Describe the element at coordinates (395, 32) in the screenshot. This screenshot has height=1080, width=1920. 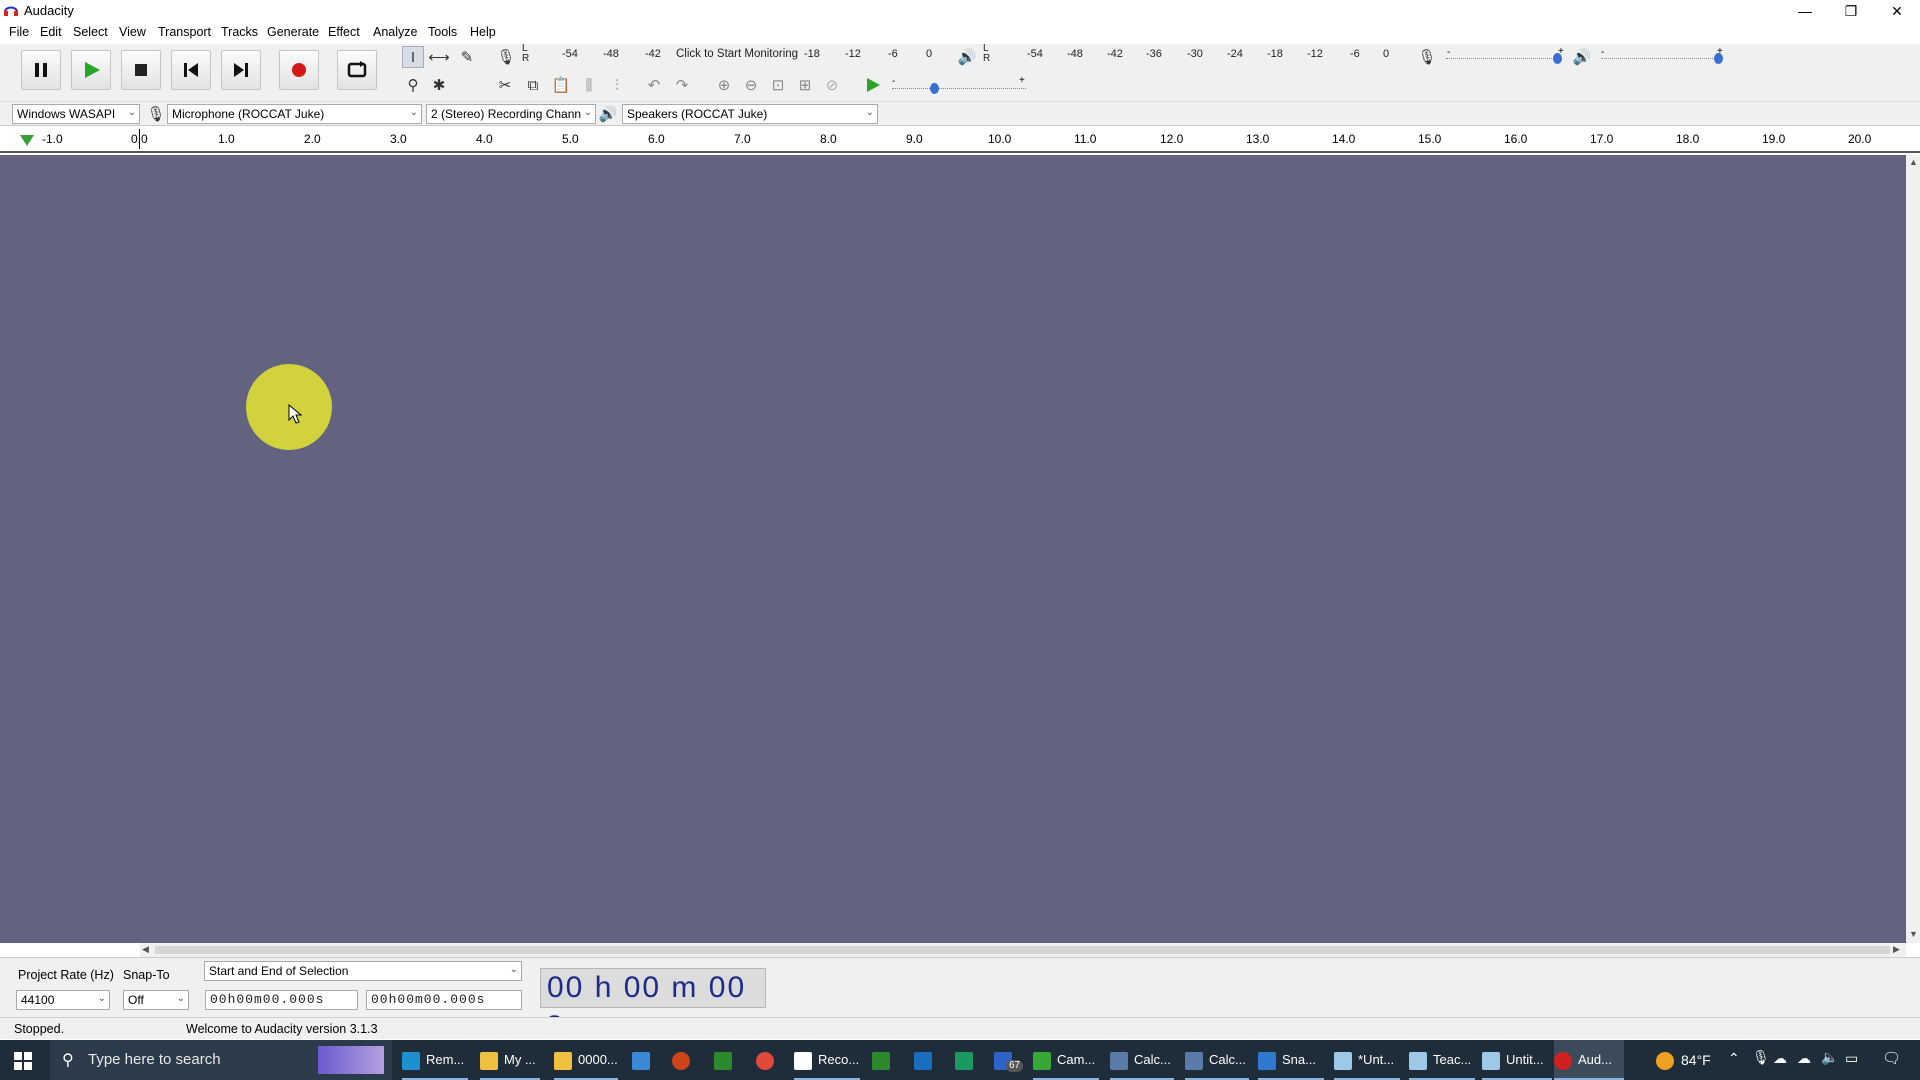
I see `menu-analyze: Analyze` at that location.